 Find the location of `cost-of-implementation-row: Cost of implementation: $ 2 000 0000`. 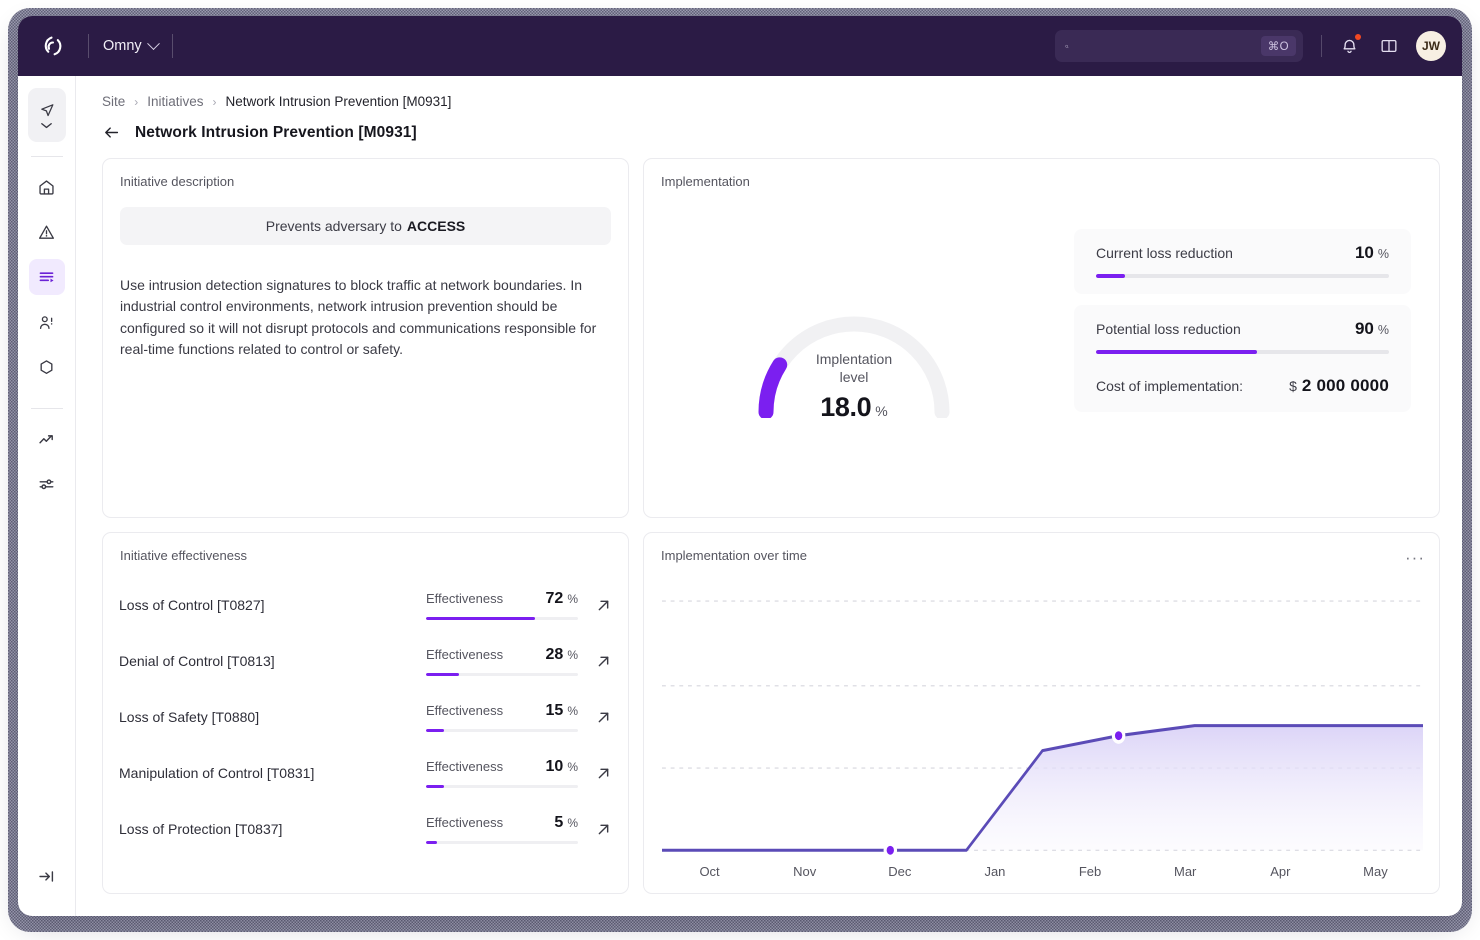

cost-of-implementation-row: Cost of implementation: $ 2 000 0000 is located at coordinates (1242, 386).